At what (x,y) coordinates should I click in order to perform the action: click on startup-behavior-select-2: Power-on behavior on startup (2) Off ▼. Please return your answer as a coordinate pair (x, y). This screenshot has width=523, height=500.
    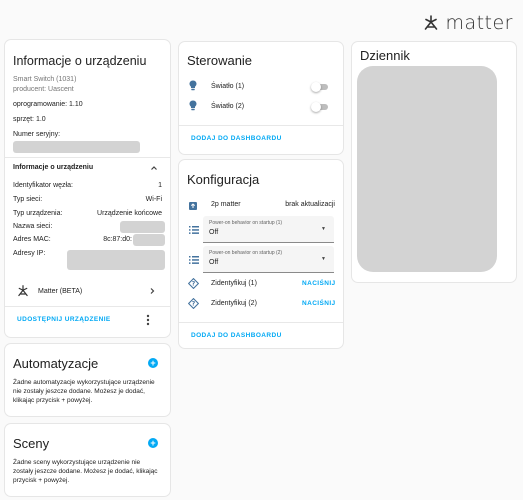
    Looking at the image, I should click on (268, 259).